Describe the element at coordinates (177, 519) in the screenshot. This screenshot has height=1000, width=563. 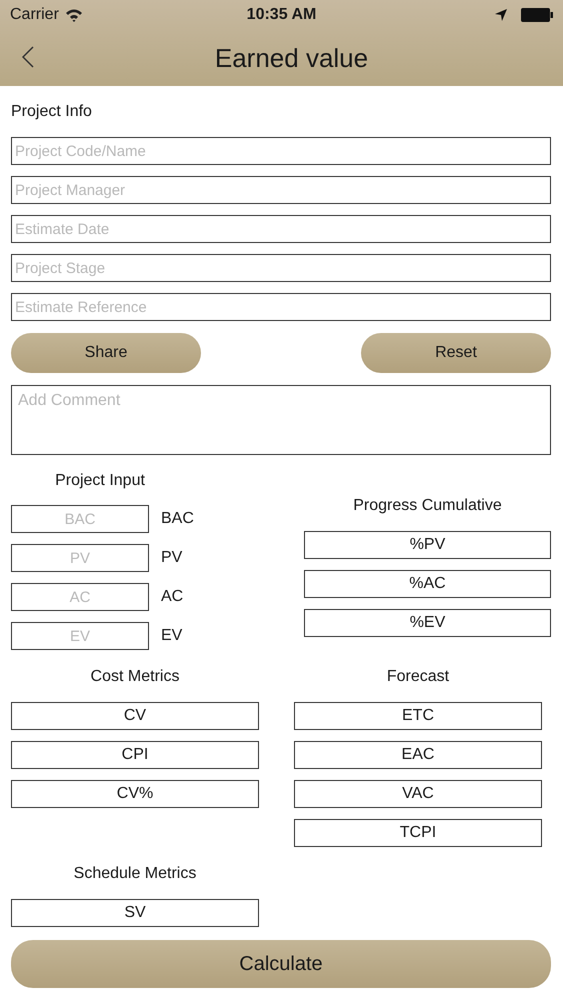
I see `field-label: BAC` at that location.